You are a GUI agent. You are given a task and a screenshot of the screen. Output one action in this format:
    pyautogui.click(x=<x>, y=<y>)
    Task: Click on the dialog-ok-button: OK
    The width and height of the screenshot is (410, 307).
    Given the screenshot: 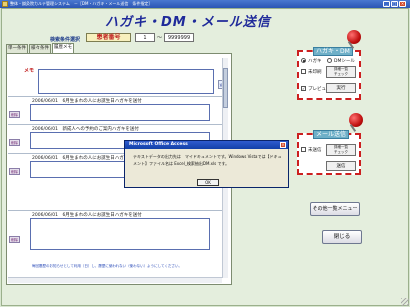 What is the action you would take?
    pyautogui.click(x=208, y=182)
    